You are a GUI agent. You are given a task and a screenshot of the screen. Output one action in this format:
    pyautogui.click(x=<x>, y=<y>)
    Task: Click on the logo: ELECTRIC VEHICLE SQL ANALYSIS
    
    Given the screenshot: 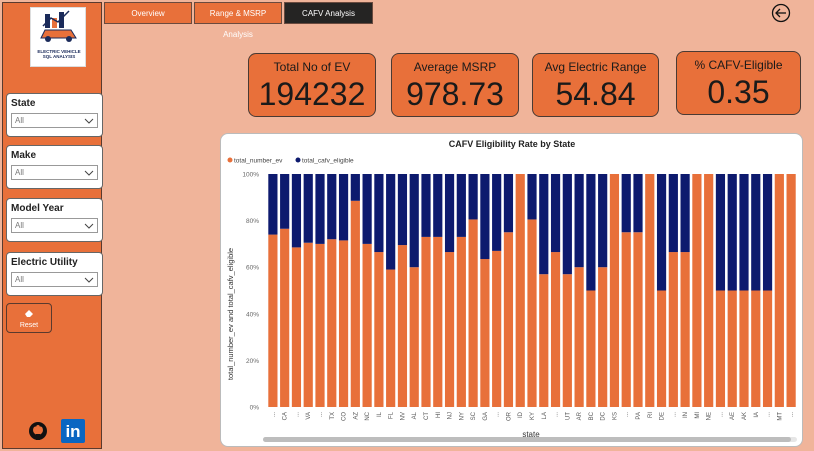 What is the action you would take?
    pyautogui.click(x=58, y=37)
    